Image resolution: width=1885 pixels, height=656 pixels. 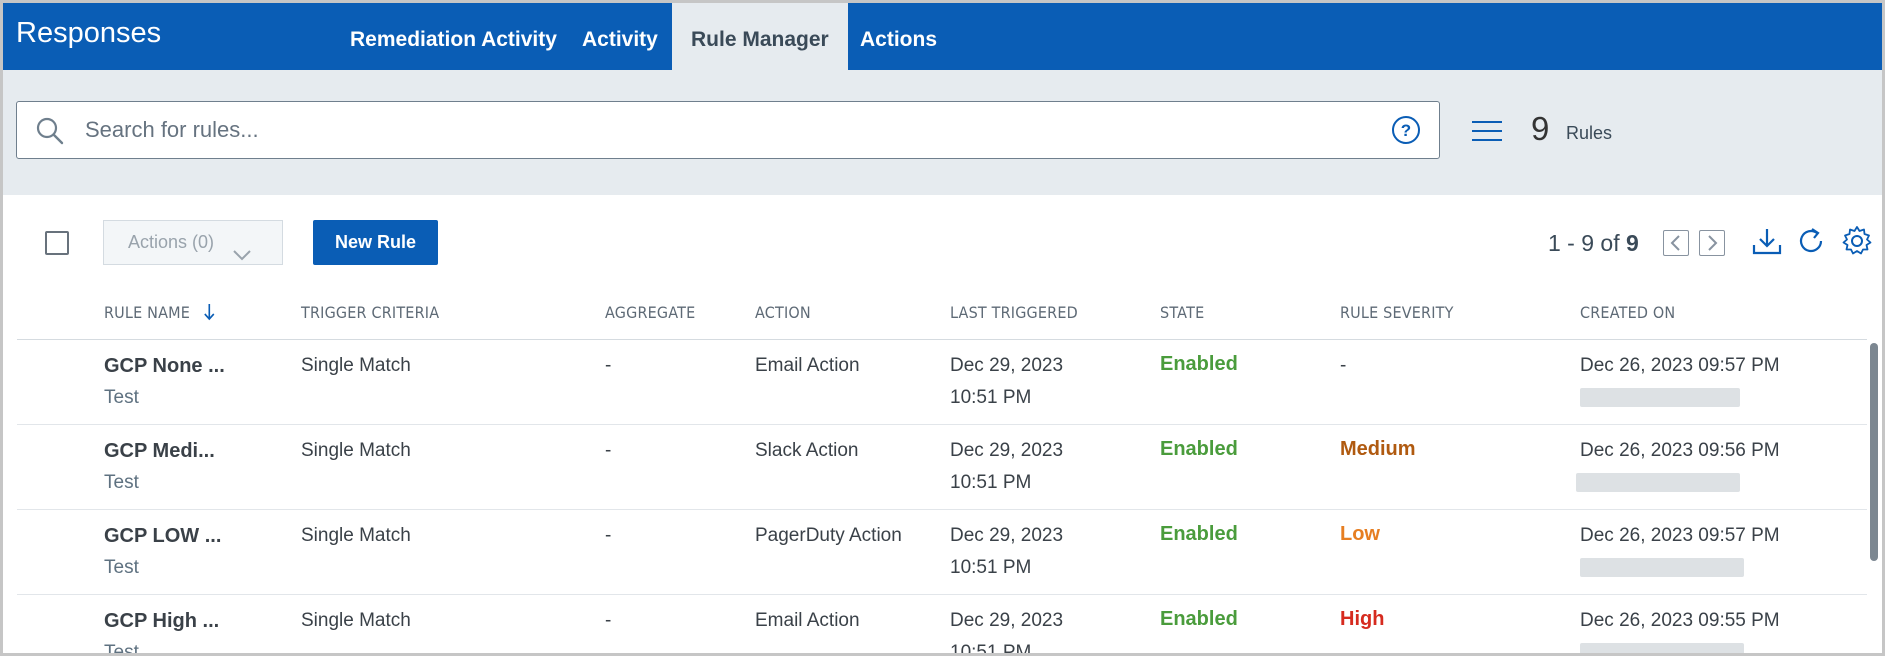 What do you see at coordinates (760, 36) in the screenshot?
I see `tab-rule-manager: Rule Manager` at bounding box center [760, 36].